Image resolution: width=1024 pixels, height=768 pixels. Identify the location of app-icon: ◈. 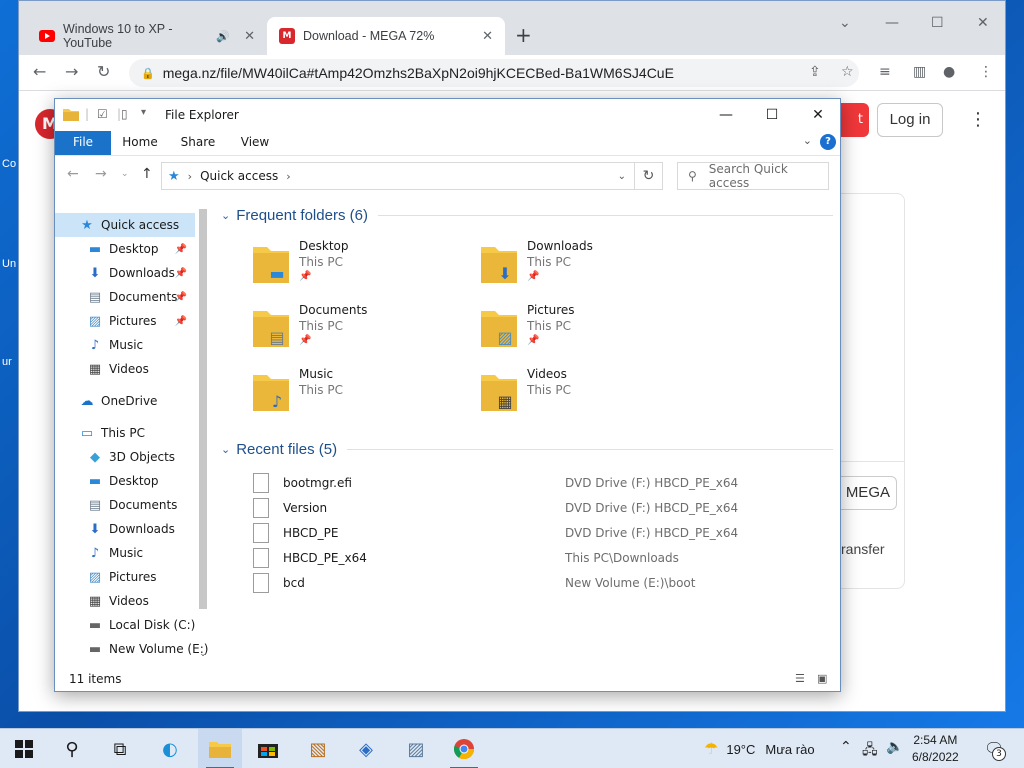
(366, 748).